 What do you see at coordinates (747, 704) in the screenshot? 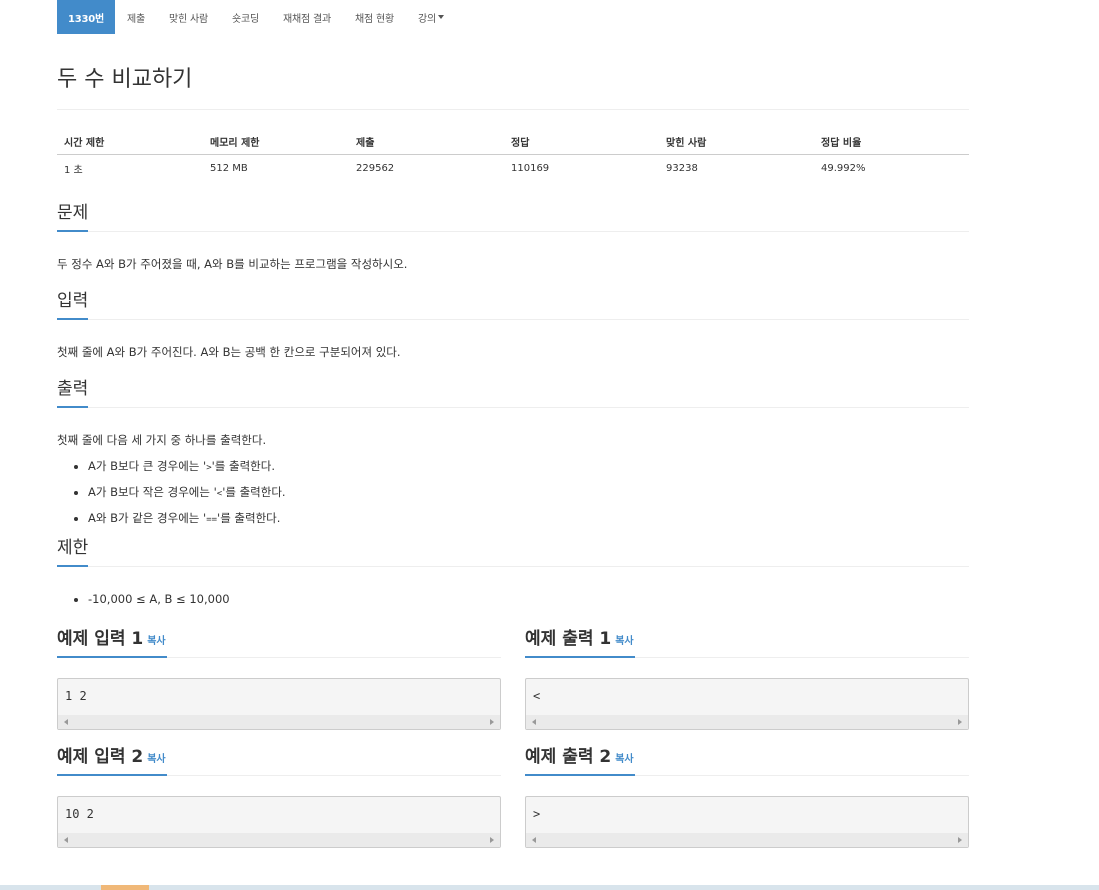
I see `sample-output-1-code: <` at bounding box center [747, 704].